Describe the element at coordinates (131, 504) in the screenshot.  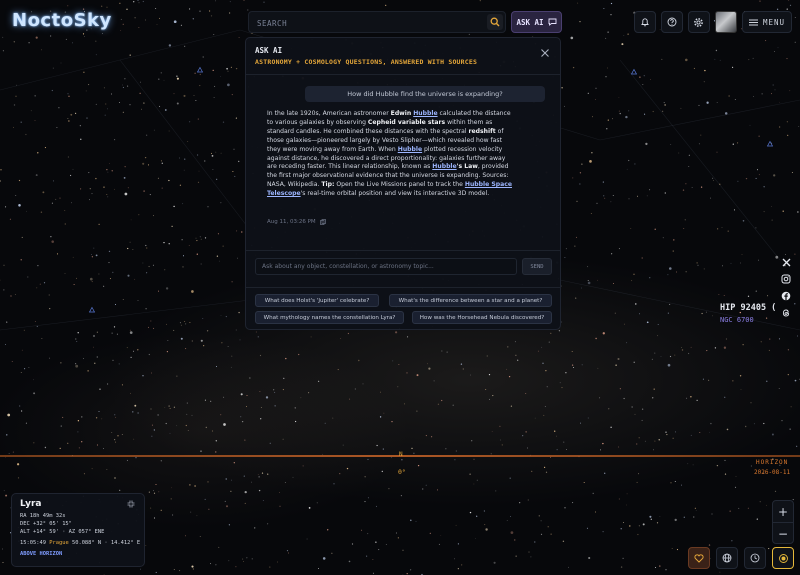
I see `collapse-icon` at that location.